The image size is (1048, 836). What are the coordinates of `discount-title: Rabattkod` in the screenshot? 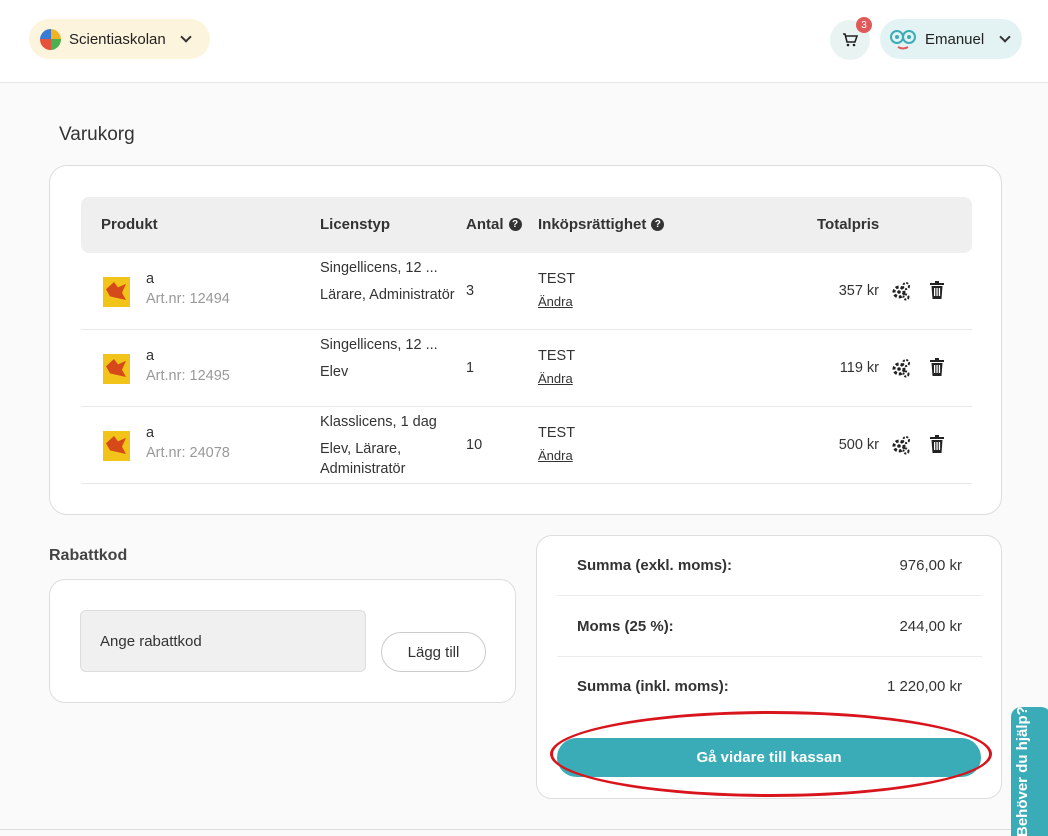 It's located at (88, 555).